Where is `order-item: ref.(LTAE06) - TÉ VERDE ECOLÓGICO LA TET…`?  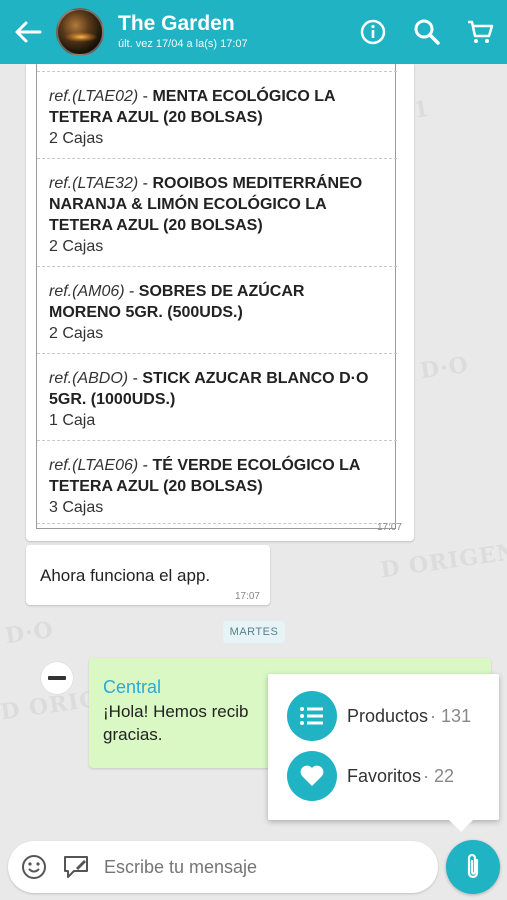 order-item: ref.(LTAE06) - TÉ VERDE ECOLÓGICO LA TET… is located at coordinates (219, 486).